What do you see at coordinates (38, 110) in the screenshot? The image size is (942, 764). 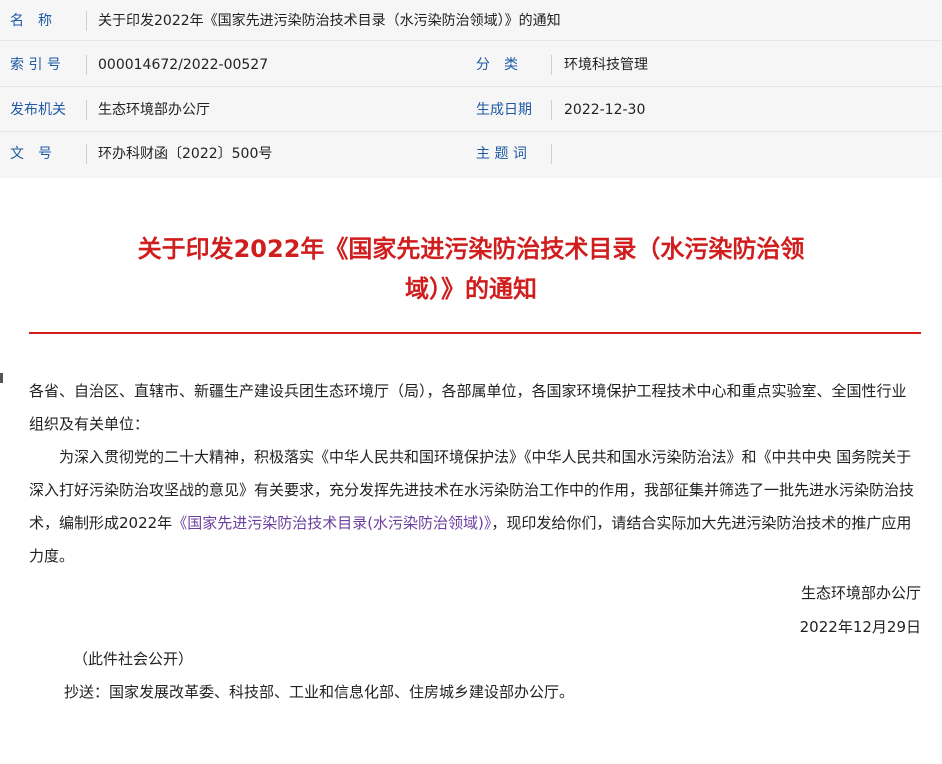 I see `issuer-label: 发布机关` at bounding box center [38, 110].